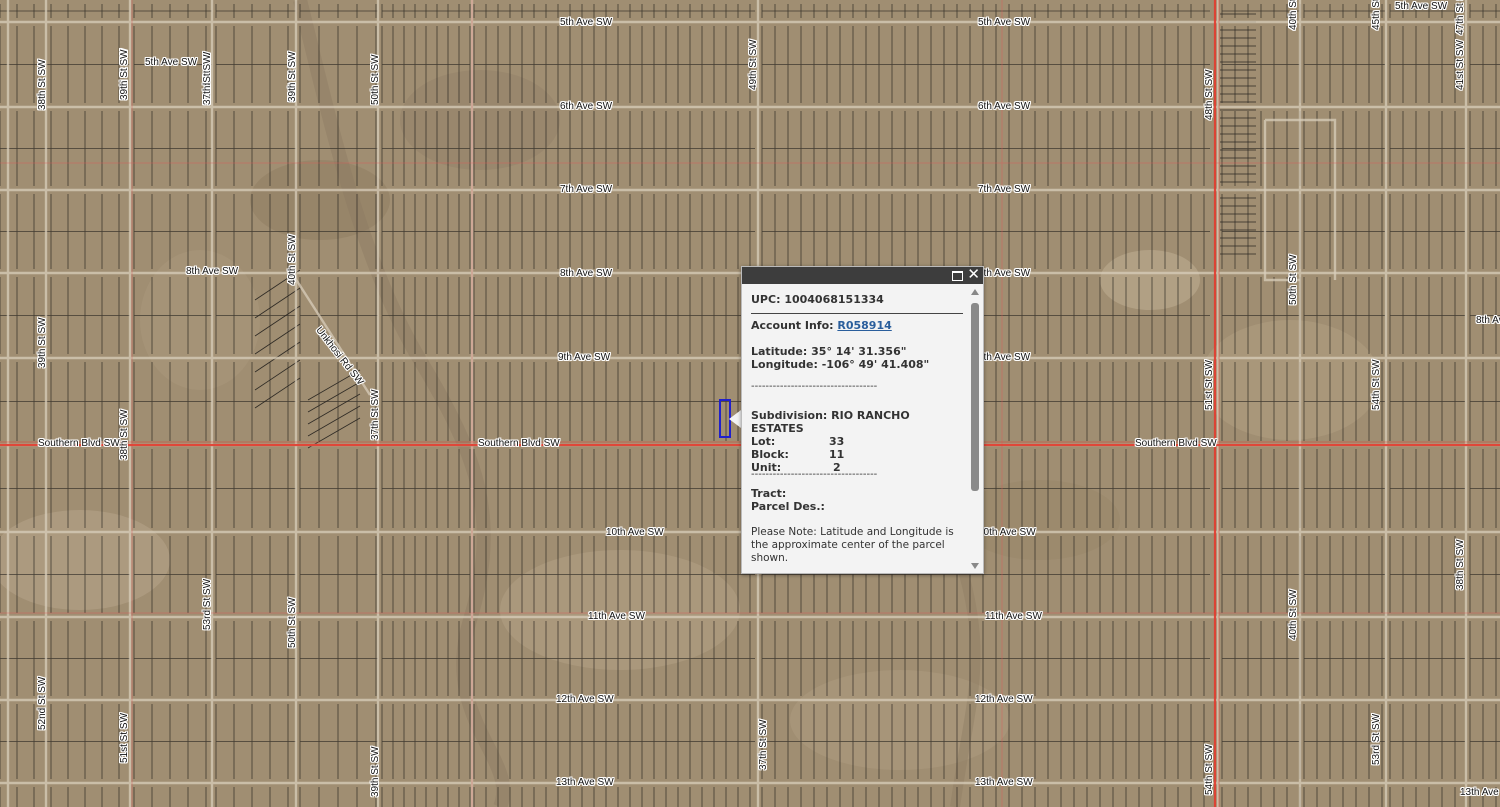  What do you see at coordinates (973, 274) in the screenshot?
I see `close-icon: ✕` at bounding box center [973, 274].